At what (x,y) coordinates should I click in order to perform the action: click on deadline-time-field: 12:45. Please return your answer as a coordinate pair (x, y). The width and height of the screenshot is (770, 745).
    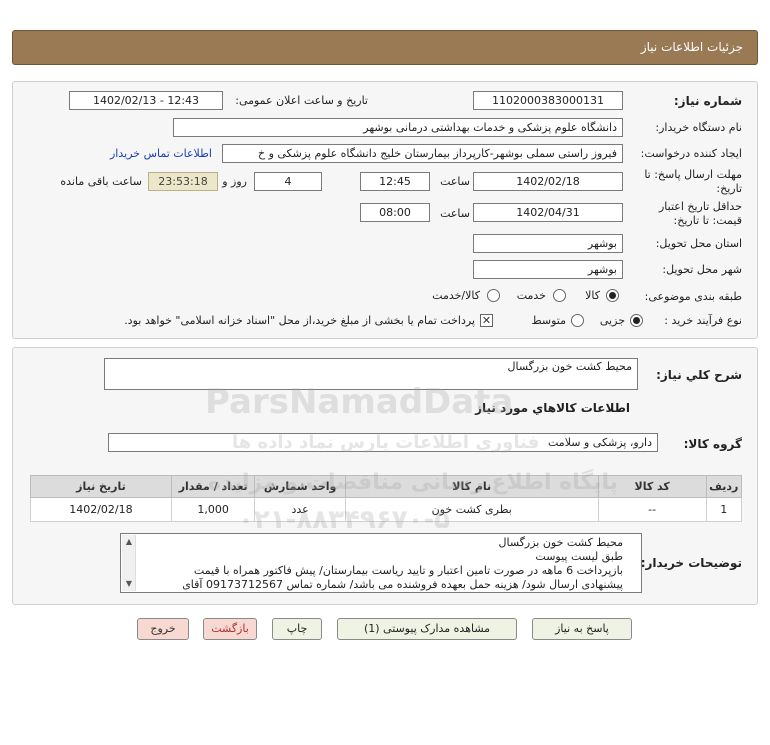
    Looking at the image, I should click on (395, 181).